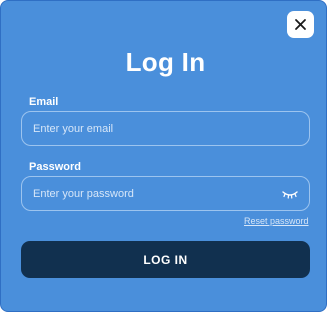 The width and height of the screenshot is (329, 314). Describe the element at coordinates (147, 128) in the screenshot. I see `email-field` at that location.